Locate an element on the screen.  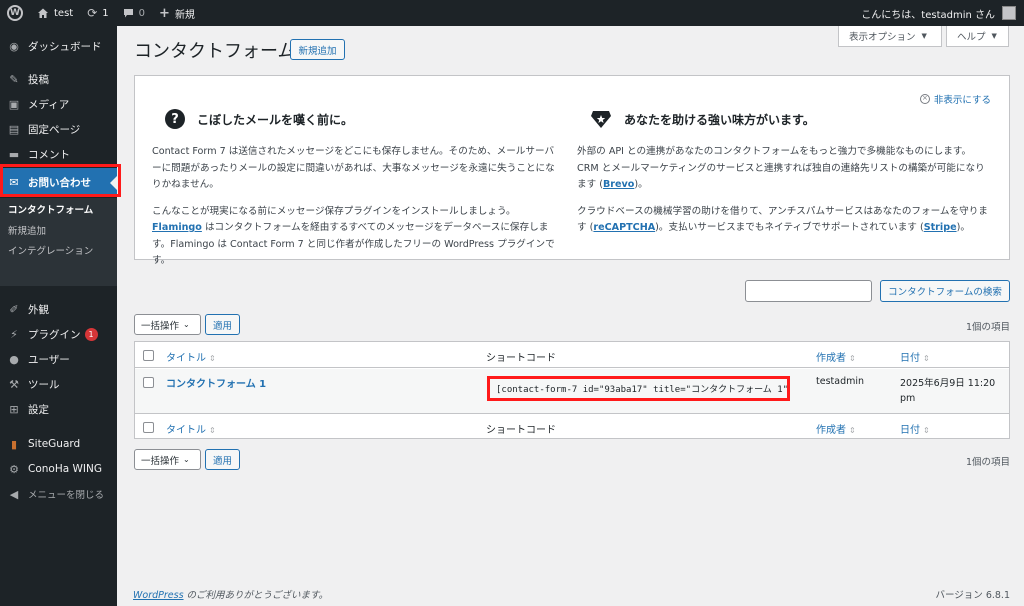
submenu-contact-forms: コンタクトフォーム is located at coordinates (50, 209).